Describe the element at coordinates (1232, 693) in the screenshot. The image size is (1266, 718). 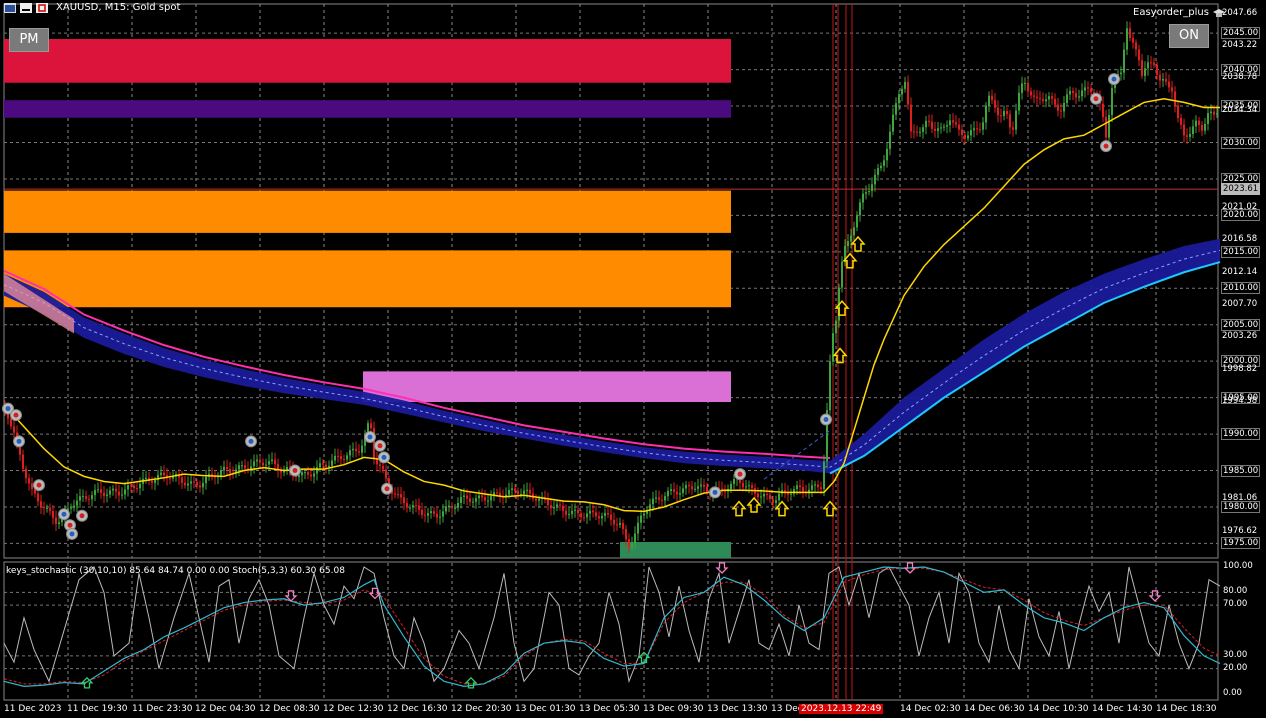
I see `level-tag: 0.00` at that location.